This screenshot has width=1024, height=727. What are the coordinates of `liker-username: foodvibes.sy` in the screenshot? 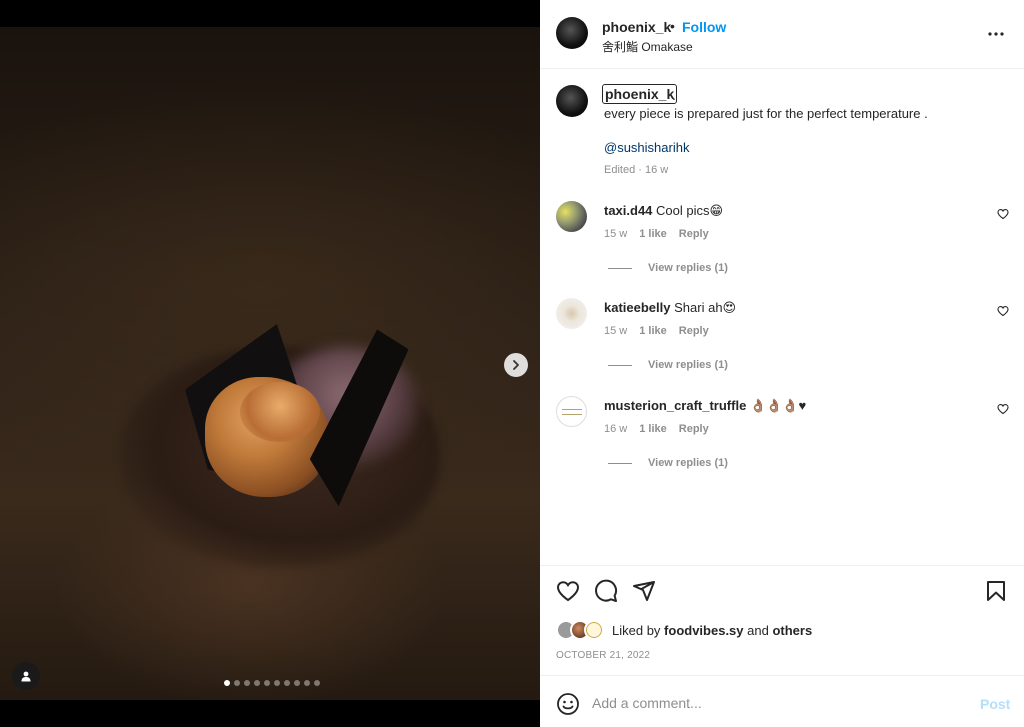 It's located at (703, 630).